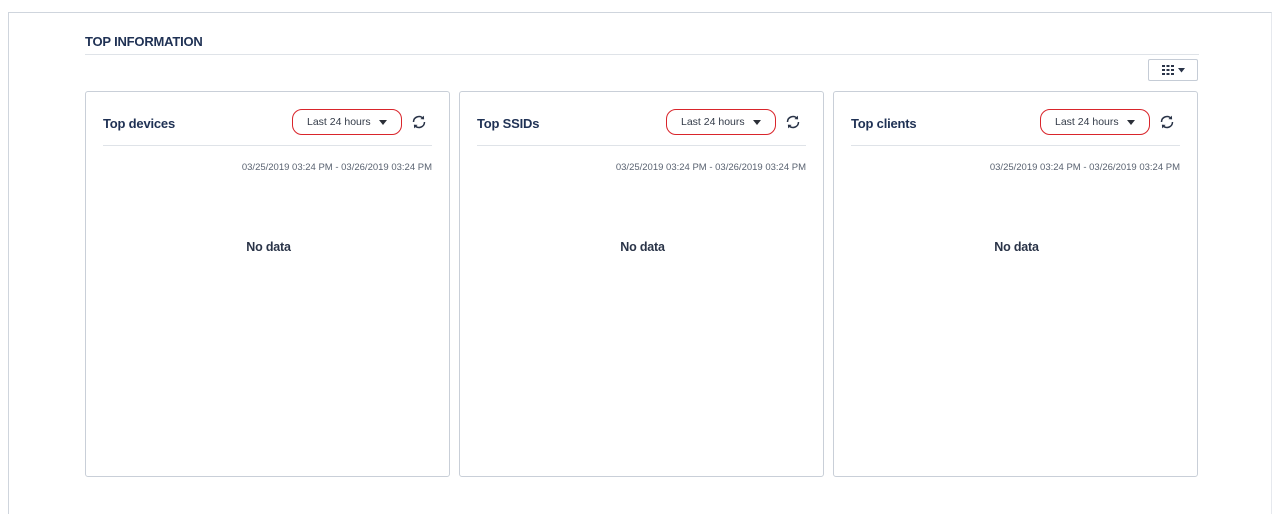 Image resolution: width=1280 pixels, height=514 pixels. What do you see at coordinates (884, 123) in the screenshot?
I see `card-title: Top clients` at bounding box center [884, 123].